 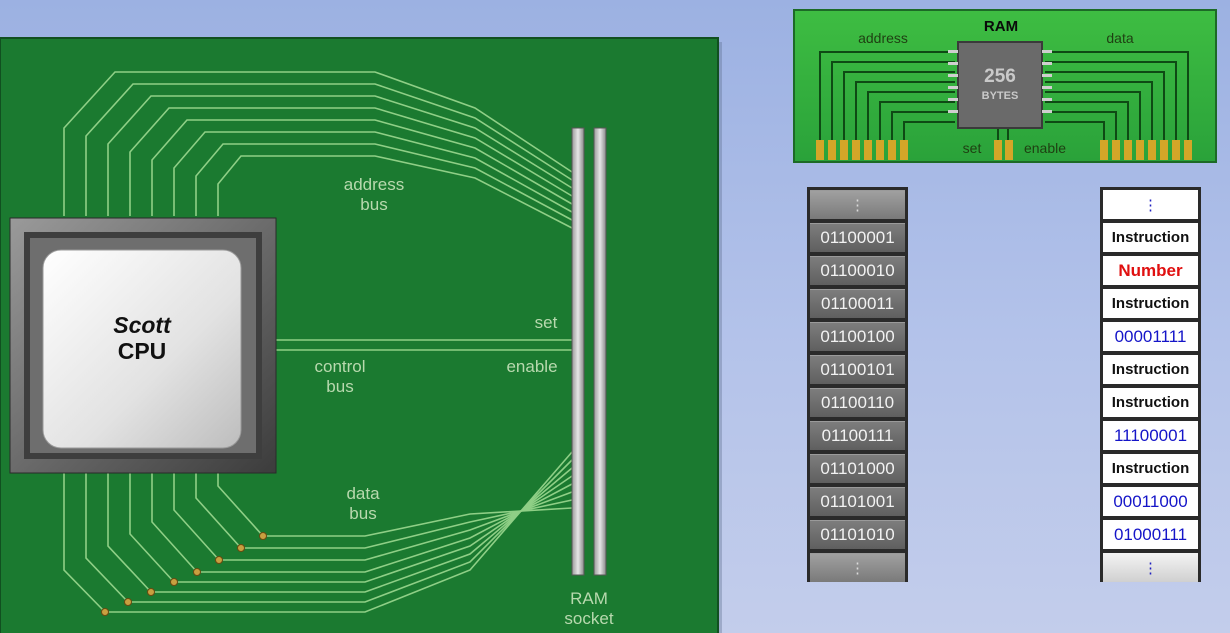 I want to click on ram-set-label: set, so click(x=972, y=148).